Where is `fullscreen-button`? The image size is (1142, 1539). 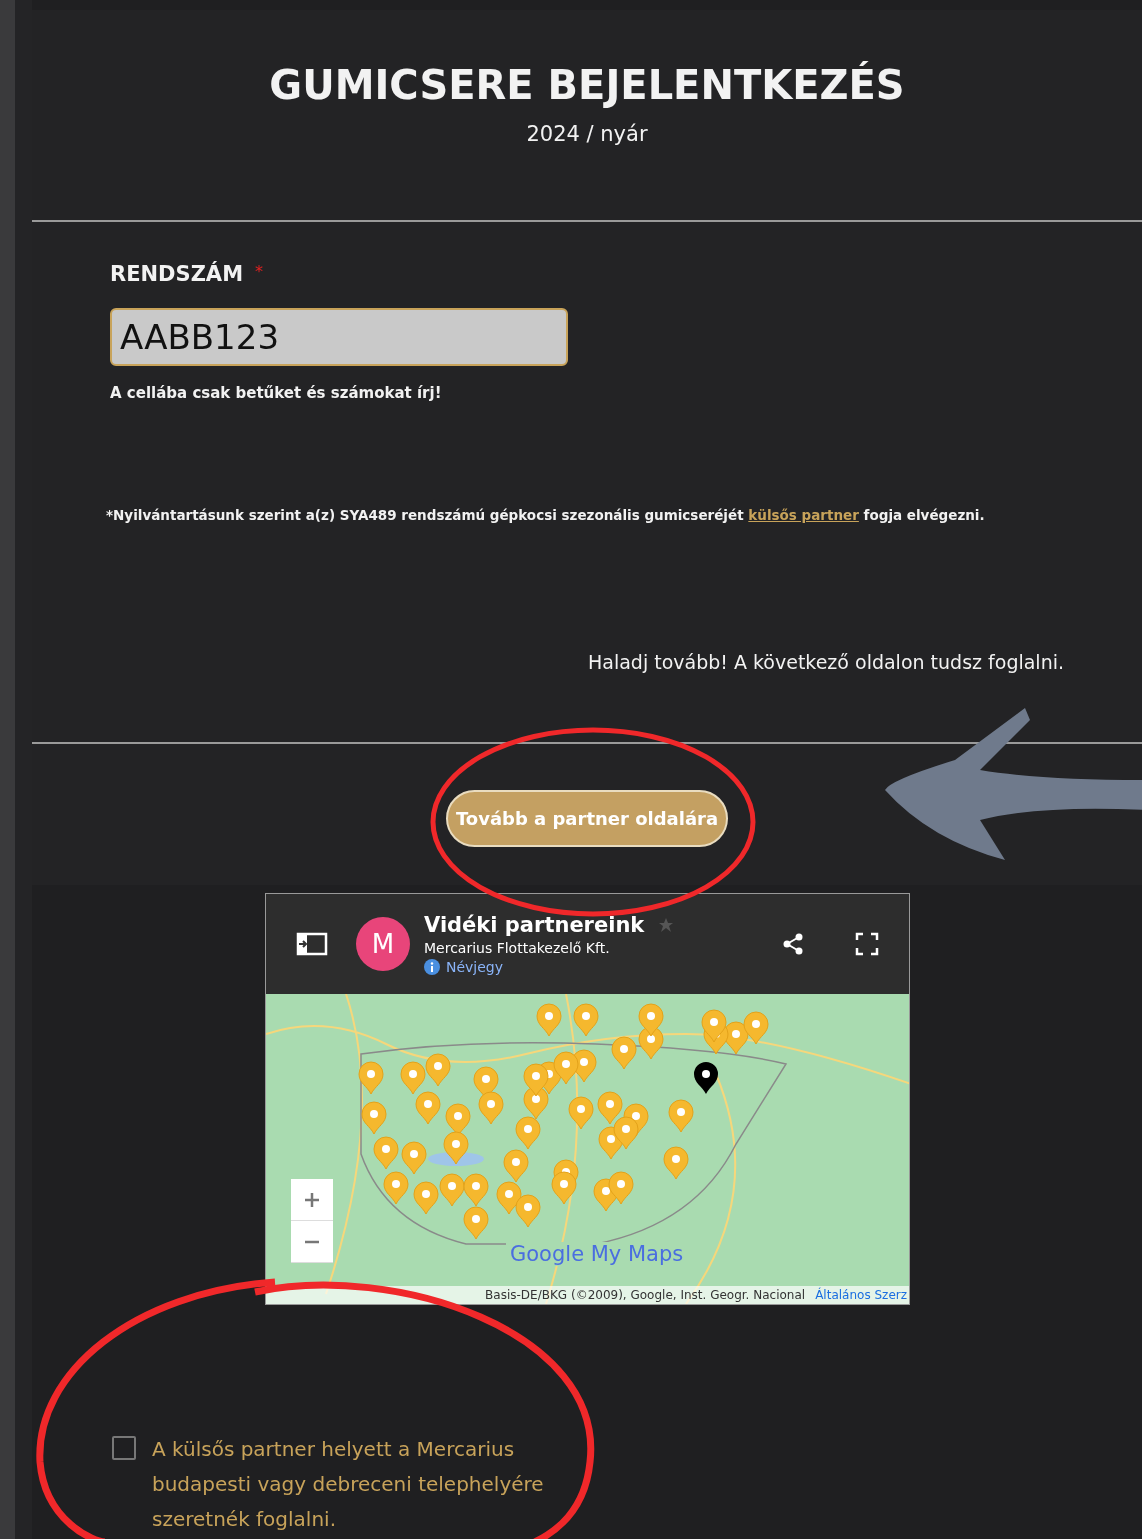
fullscreen-button is located at coordinates (867, 944).